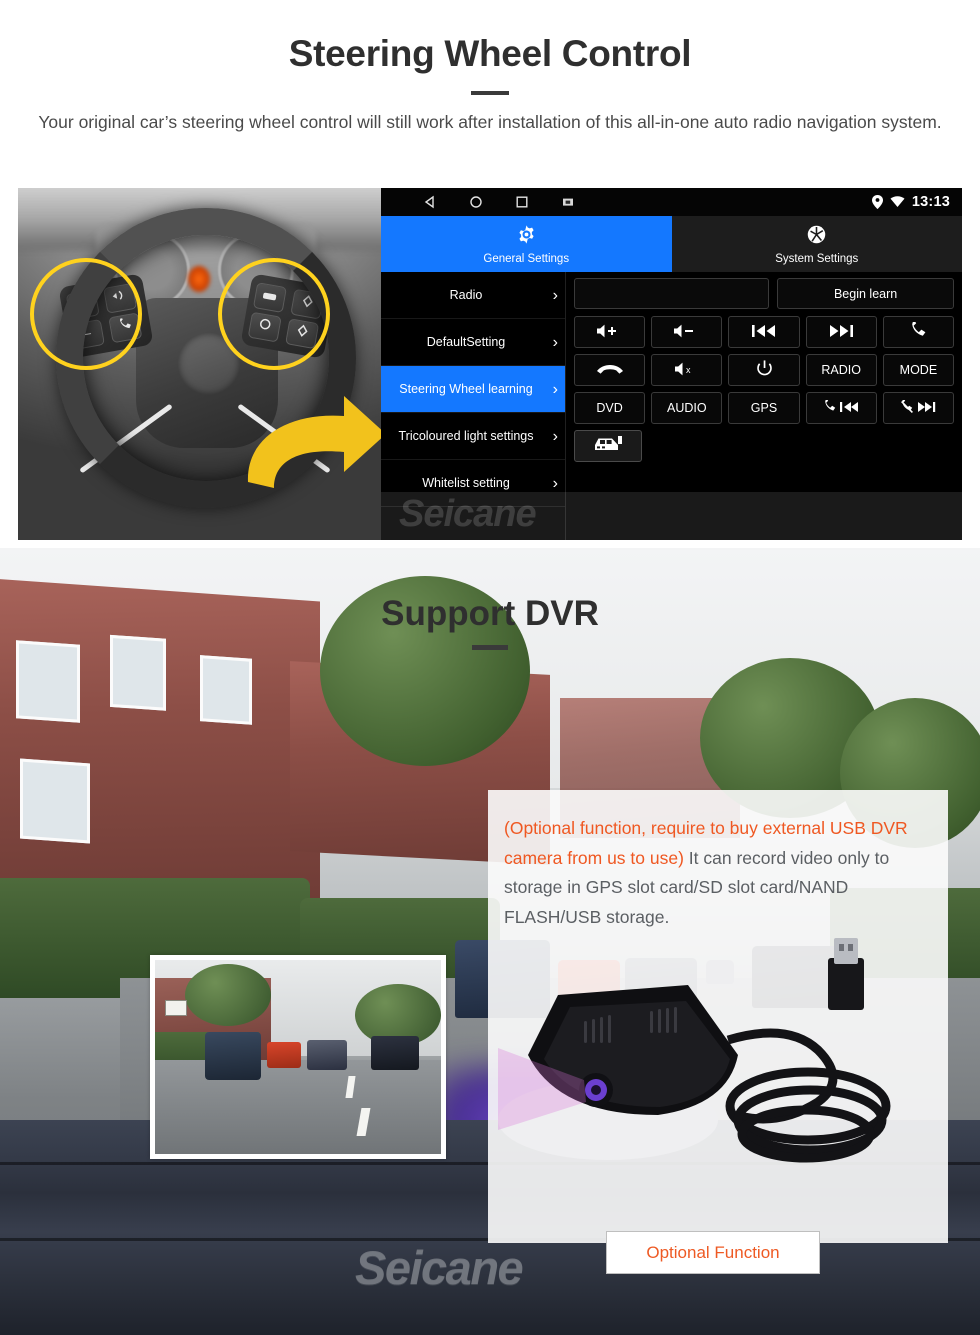  What do you see at coordinates (817, 258) in the screenshot?
I see `tab-system-settings-label: System Settings` at bounding box center [817, 258].